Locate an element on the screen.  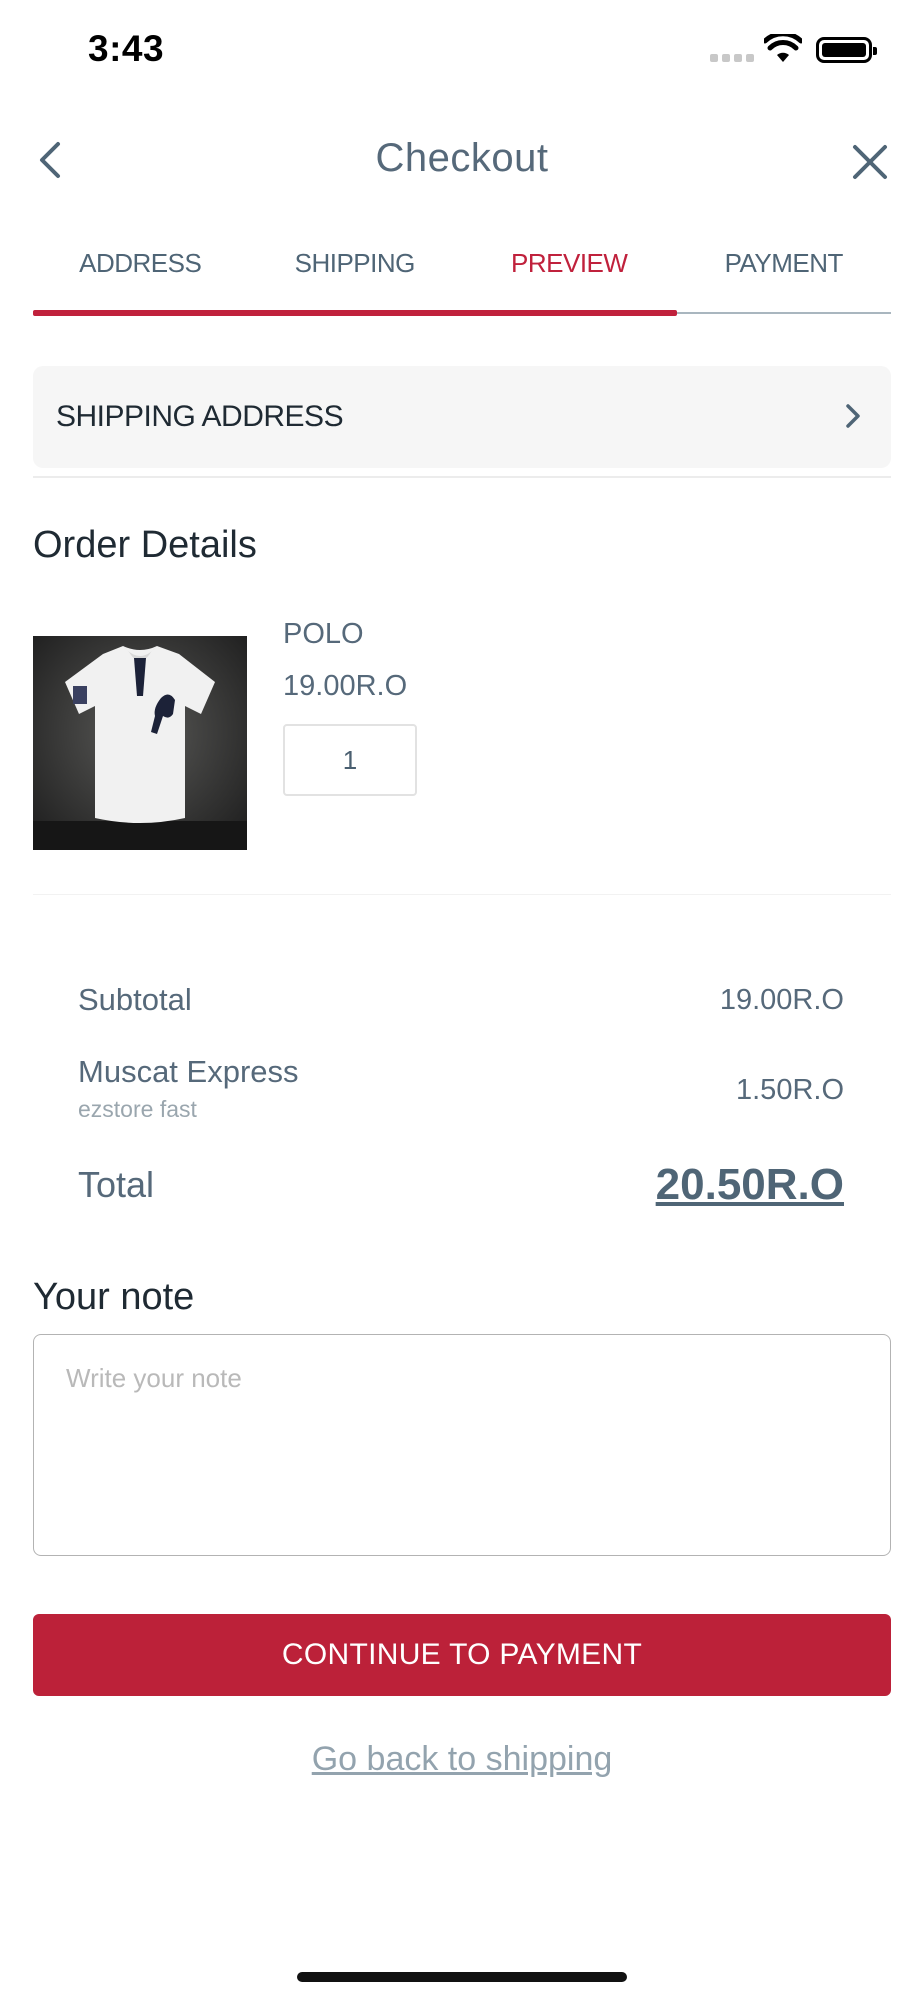
quantity-field: 1 is located at coordinates (350, 760).